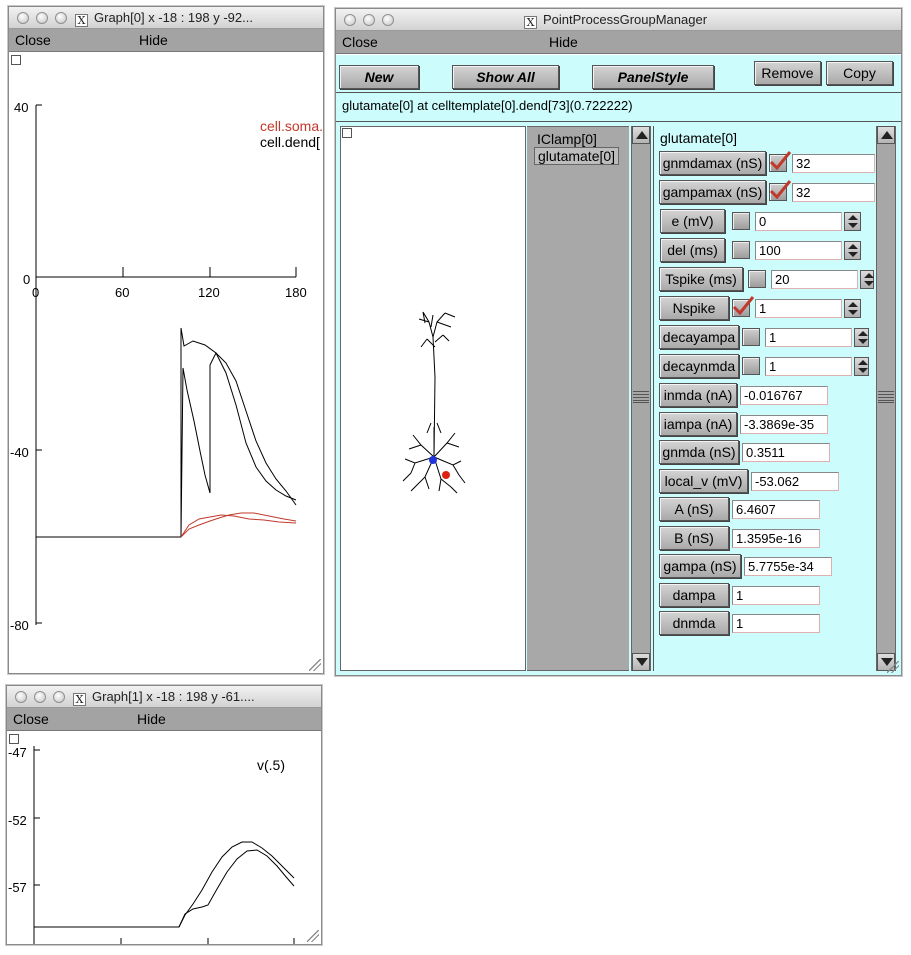  What do you see at coordinates (17, 820) in the screenshot?
I see `graph1-ytick: -52` at bounding box center [17, 820].